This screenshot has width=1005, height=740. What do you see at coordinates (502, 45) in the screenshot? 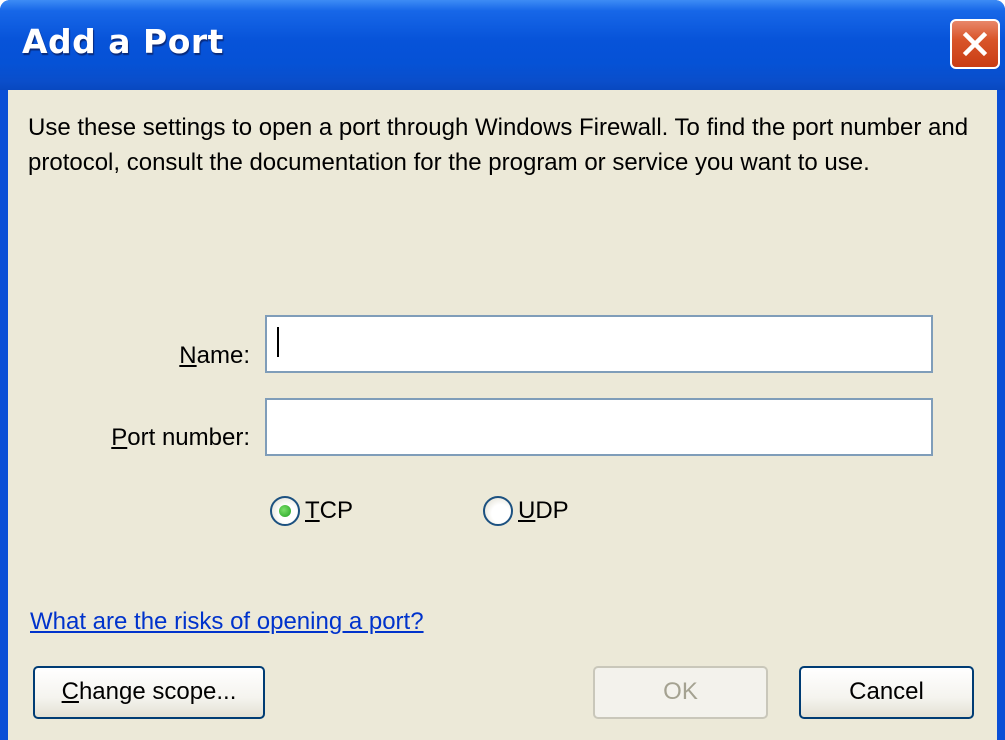
I see `title-bar: Add a Port` at bounding box center [502, 45].